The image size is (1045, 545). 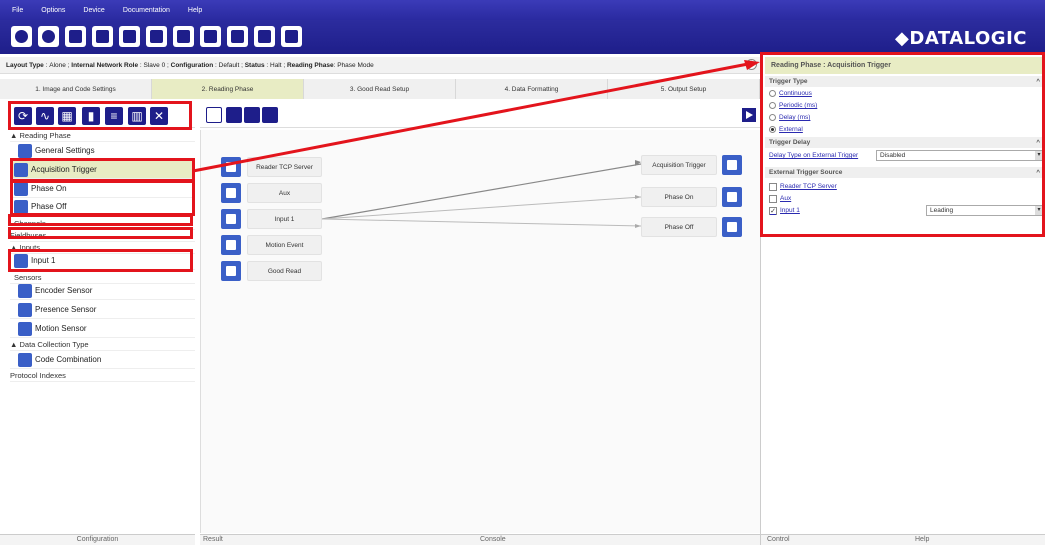 I want to click on checkbox-aux: Aux, so click(x=904, y=198).